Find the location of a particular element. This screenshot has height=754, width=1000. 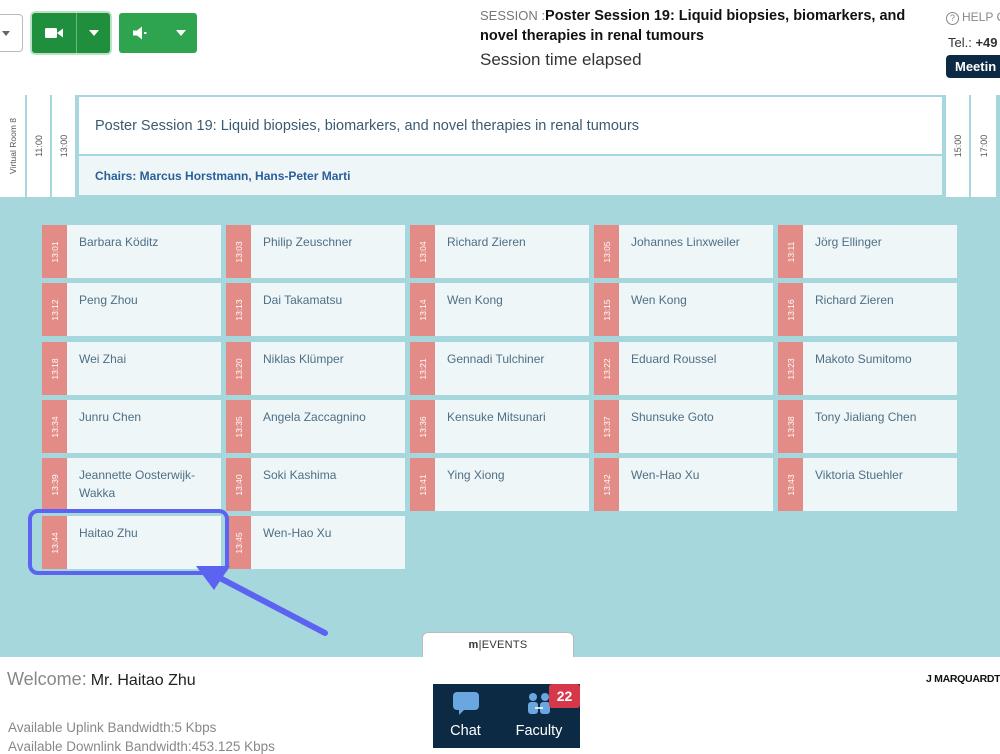

presentation-card: 13:16 Richard Zieren is located at coordinates (867, 309).